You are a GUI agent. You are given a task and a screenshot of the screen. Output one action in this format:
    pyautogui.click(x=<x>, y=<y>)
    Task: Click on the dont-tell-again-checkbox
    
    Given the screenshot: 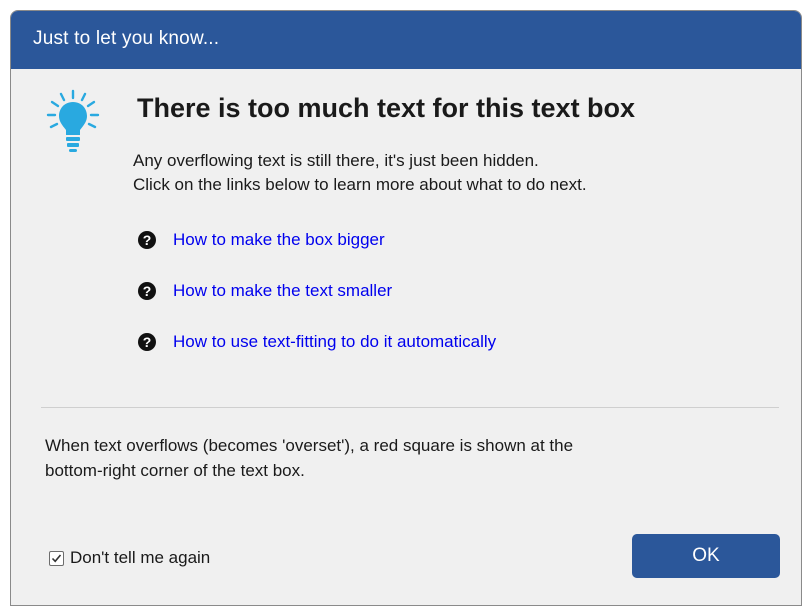 What is the action you would take?
    pyautogui.click(x=56, y=558)
    